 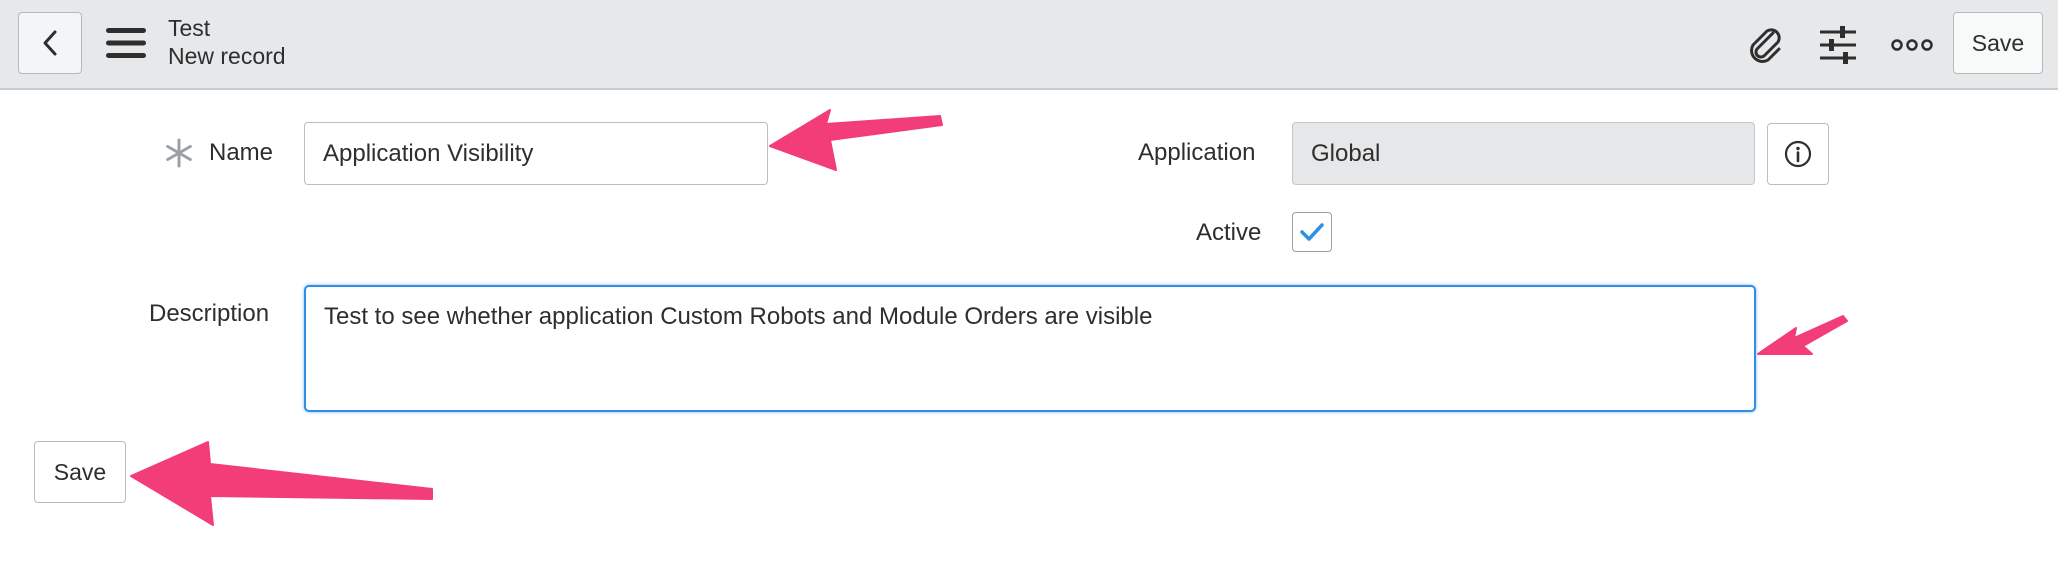 What do you see at coordinates (281, 483) in the screenshot?
I see `annotation-arrow-save` at bounding box center [281, 483].